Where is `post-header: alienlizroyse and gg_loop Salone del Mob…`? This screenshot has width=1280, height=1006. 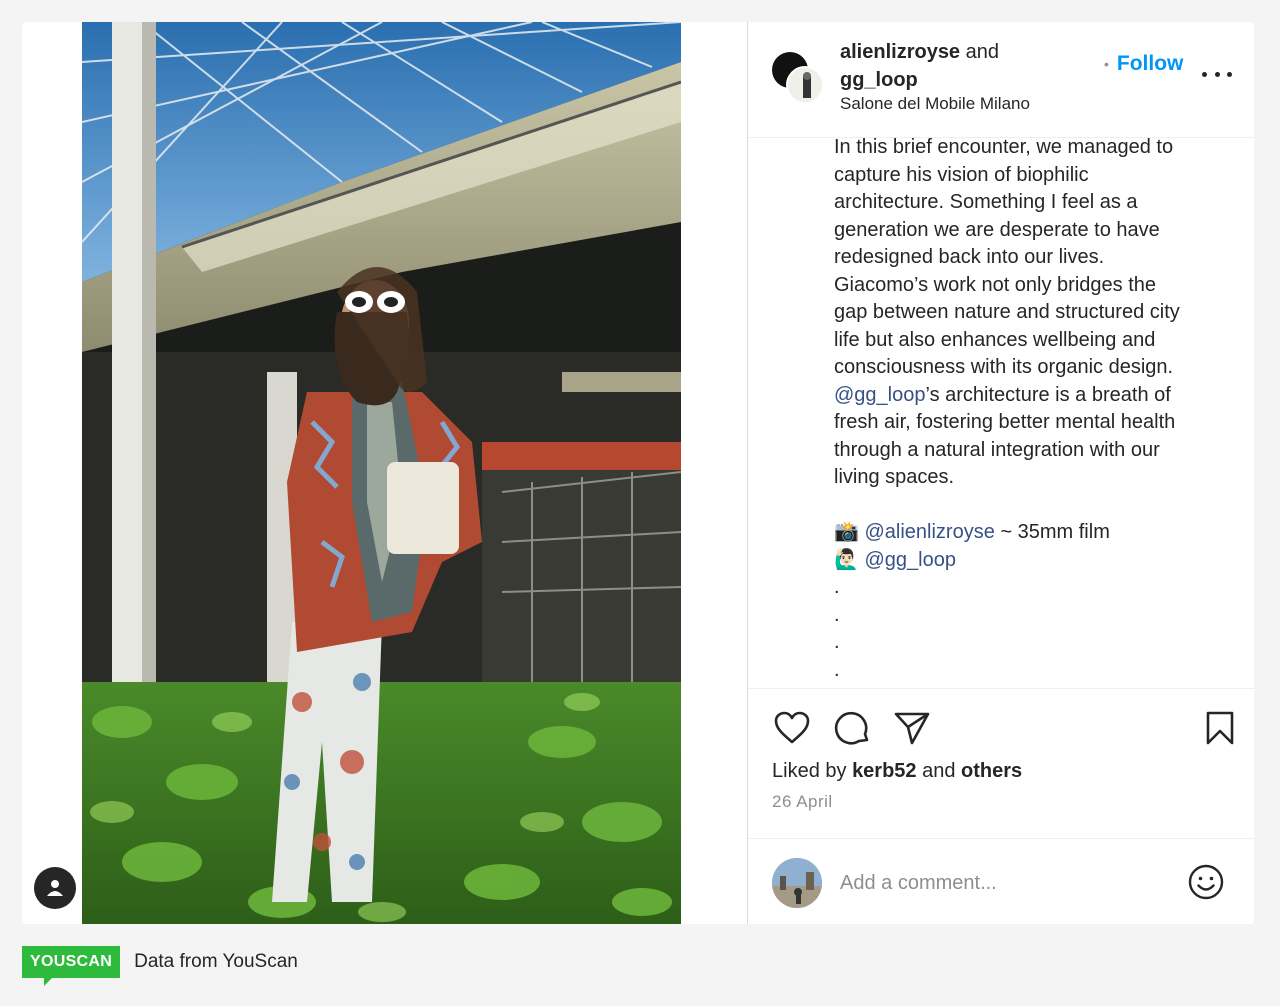 post-header: alienlizroyse and gg_loop Salone del Mob… is located at coordinates (1001, 80).